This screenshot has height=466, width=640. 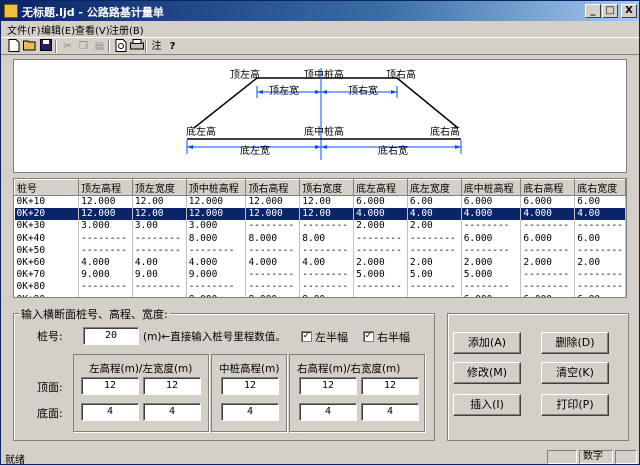 What do you see at coordinates (600, 187) in the screenshot?
I see `column-header: 底右宽度` at bounding box center [600, 187].